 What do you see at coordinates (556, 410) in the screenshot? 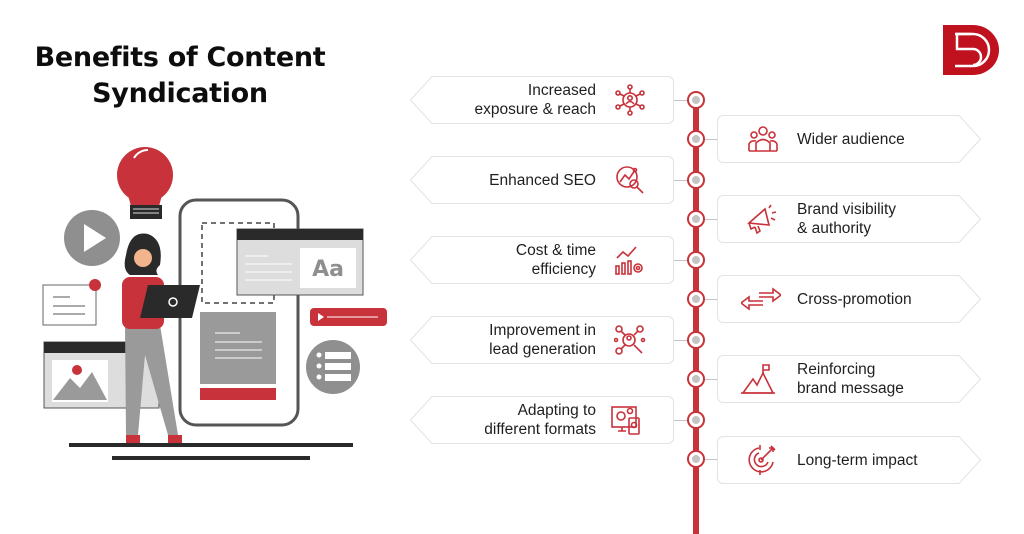
I see `benefit-title: Adapting to` at bounding box center [556, 410].